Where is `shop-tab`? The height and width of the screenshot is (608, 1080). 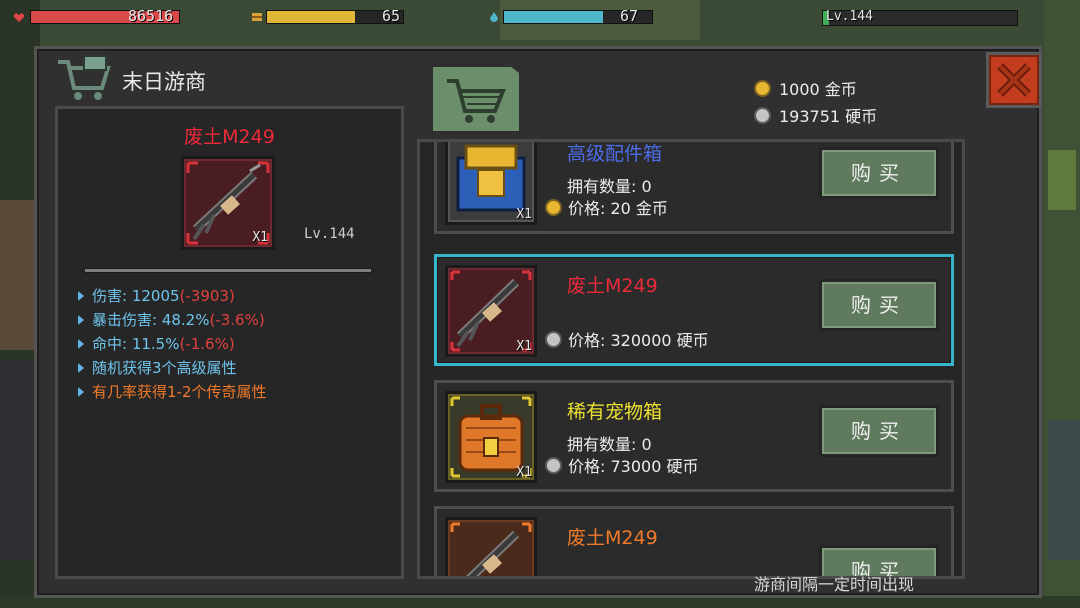 shop-tab is located at coordinates (476, 99).